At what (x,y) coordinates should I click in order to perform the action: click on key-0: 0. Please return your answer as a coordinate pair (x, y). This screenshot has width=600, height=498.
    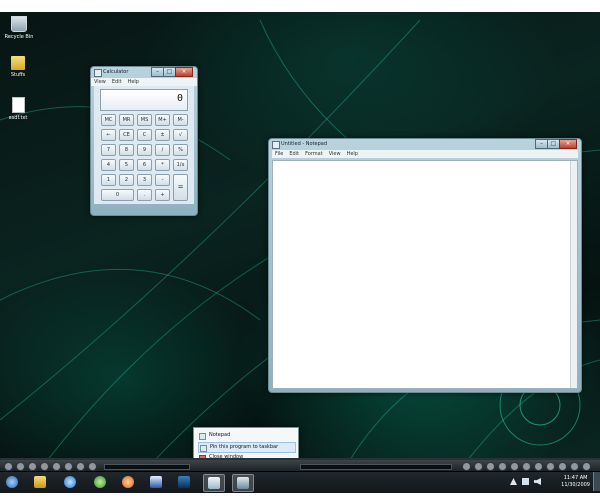
    Looking at the image, I should click on (117, 195).